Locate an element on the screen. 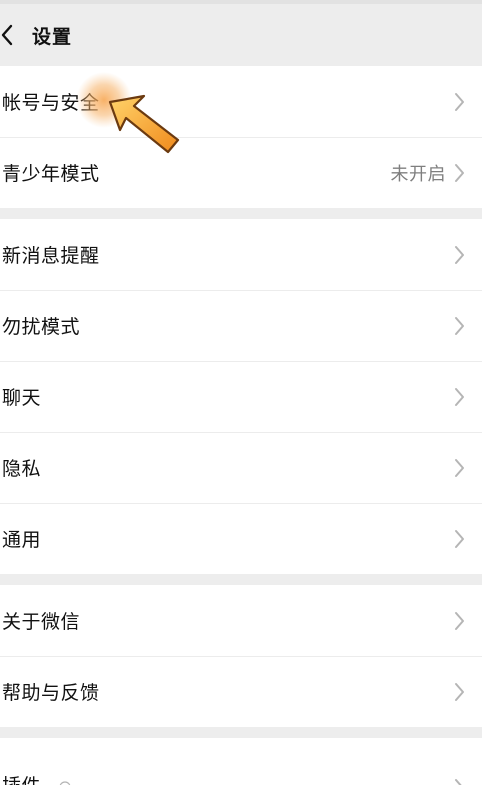  settings-item-help-feedback: 帮助与反馈 is located at coordinates (241, 691).